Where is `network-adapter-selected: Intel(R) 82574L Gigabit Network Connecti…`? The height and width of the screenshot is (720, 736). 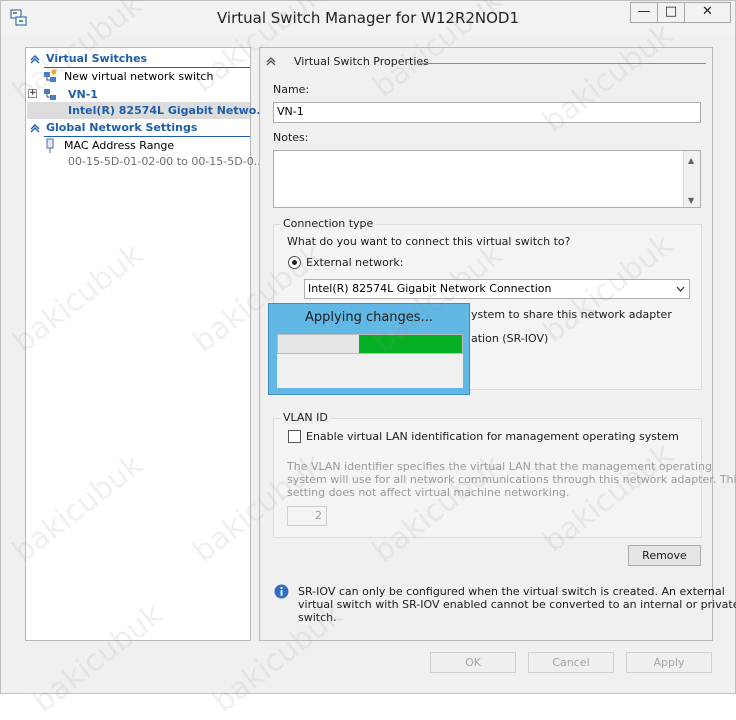
network-adapter-selected: Intel(R) 82574L Gigabit Network Connecti… is located at coordinates (430, 288).